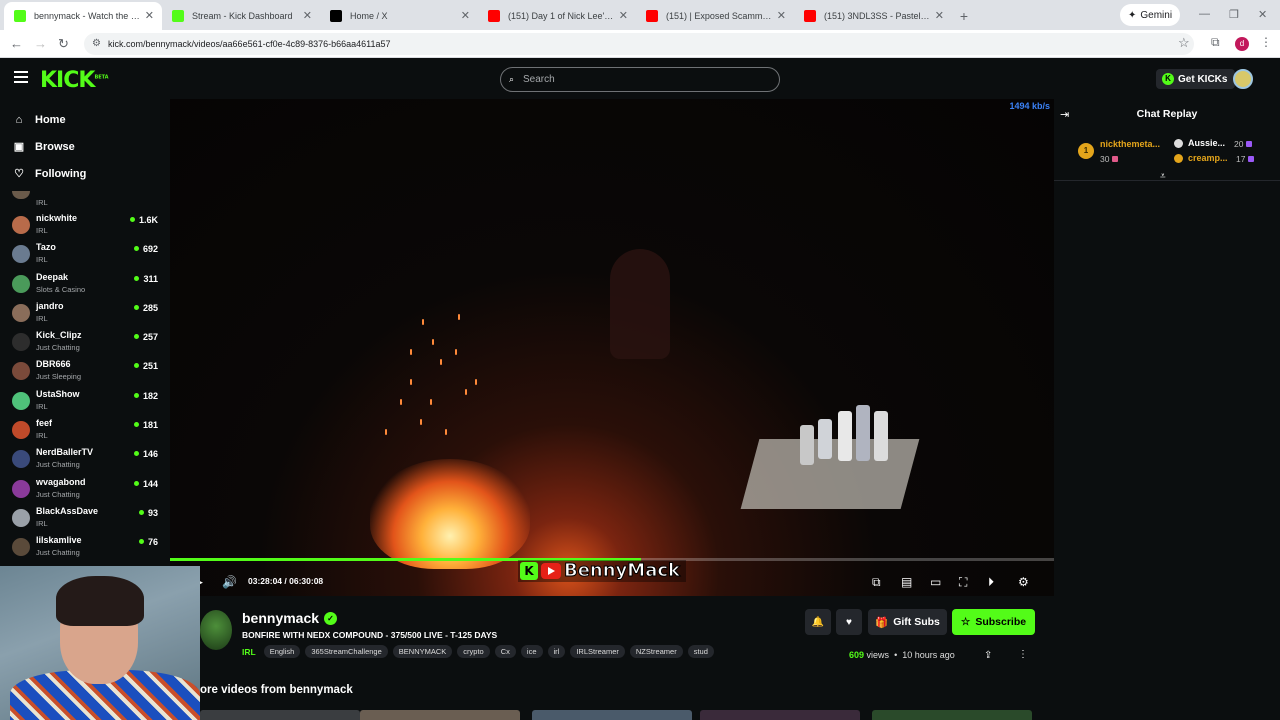 The height and width of the screenshot is (720, 1280). Describe the element at coordinates (216, 630) in the screenshot. I see `channel-avatar` at that location.